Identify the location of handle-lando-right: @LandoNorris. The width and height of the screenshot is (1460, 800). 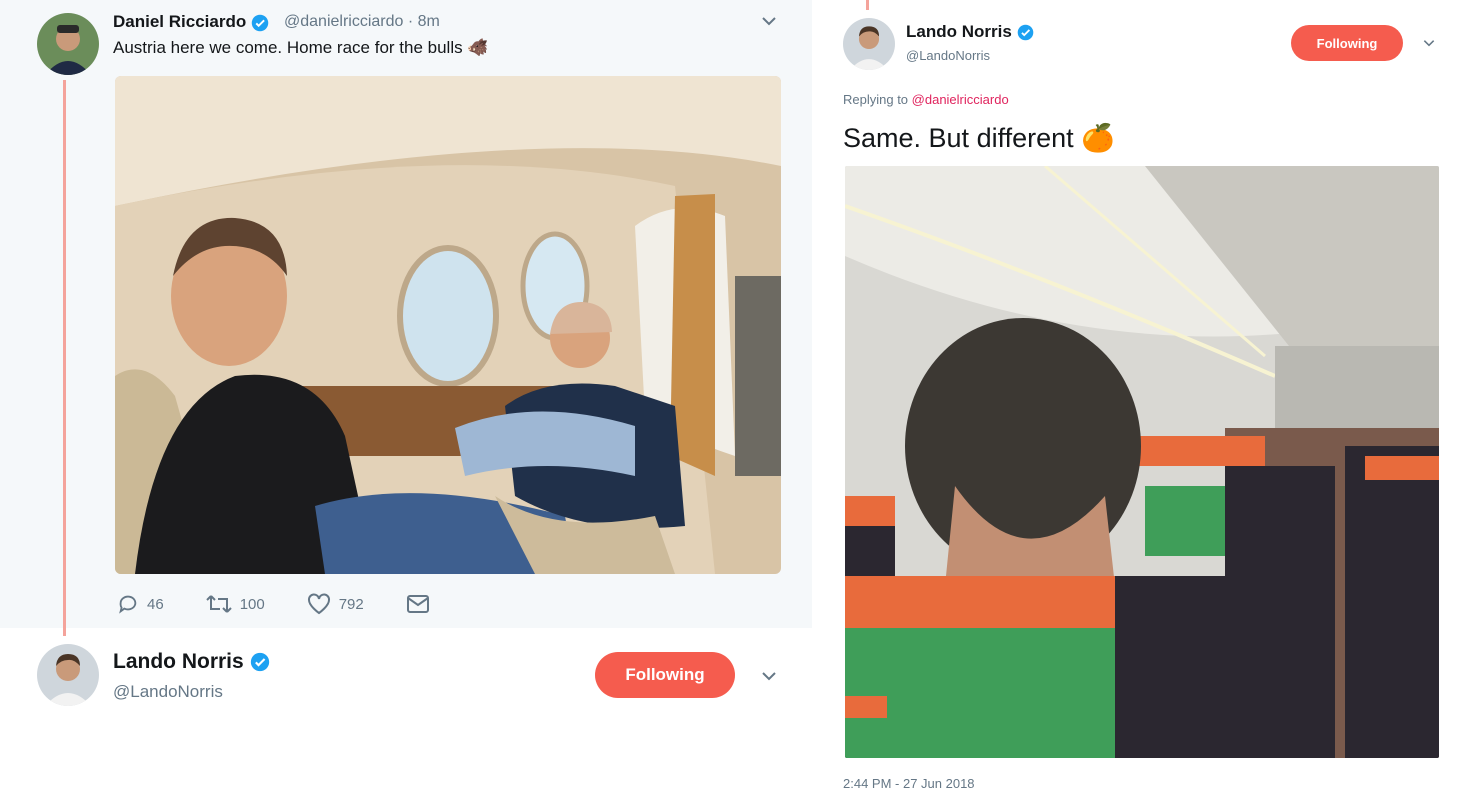
(948, 55).